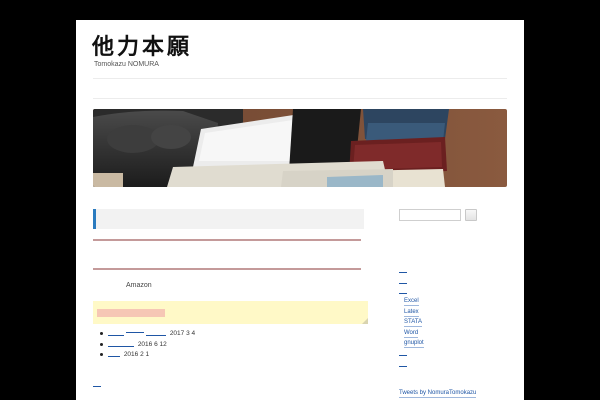 This screenshot has height=400, width=600. Describe the element at coordinates (139, 285) in the screenshot. I see `amazon-label: Amazon` at that location.